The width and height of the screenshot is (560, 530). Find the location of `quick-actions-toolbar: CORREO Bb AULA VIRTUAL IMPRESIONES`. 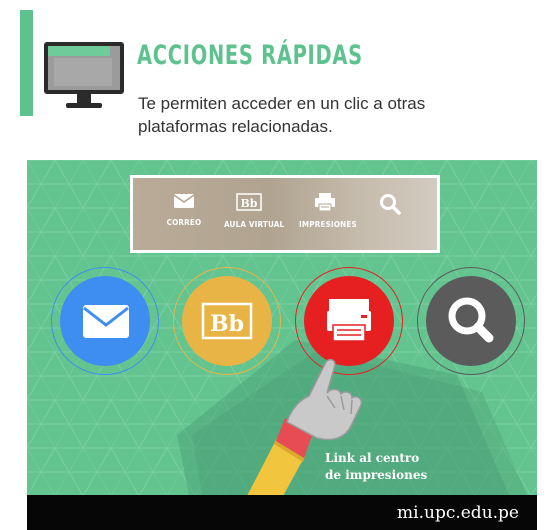

quick-actions-toolbar: CORREO Bb AULA VIRTUAL IMPRESIONES is located at coordinates (285, 214).